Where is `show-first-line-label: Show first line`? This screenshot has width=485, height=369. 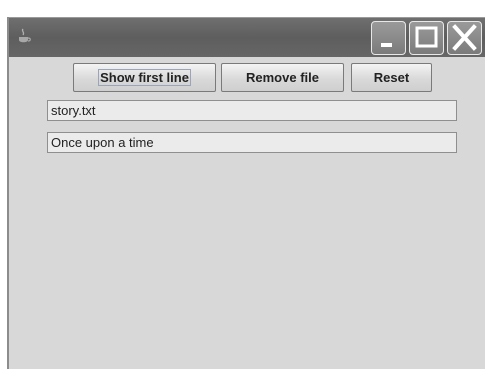
show-first-line-label: Show first line is located at coordinates (144, 77).